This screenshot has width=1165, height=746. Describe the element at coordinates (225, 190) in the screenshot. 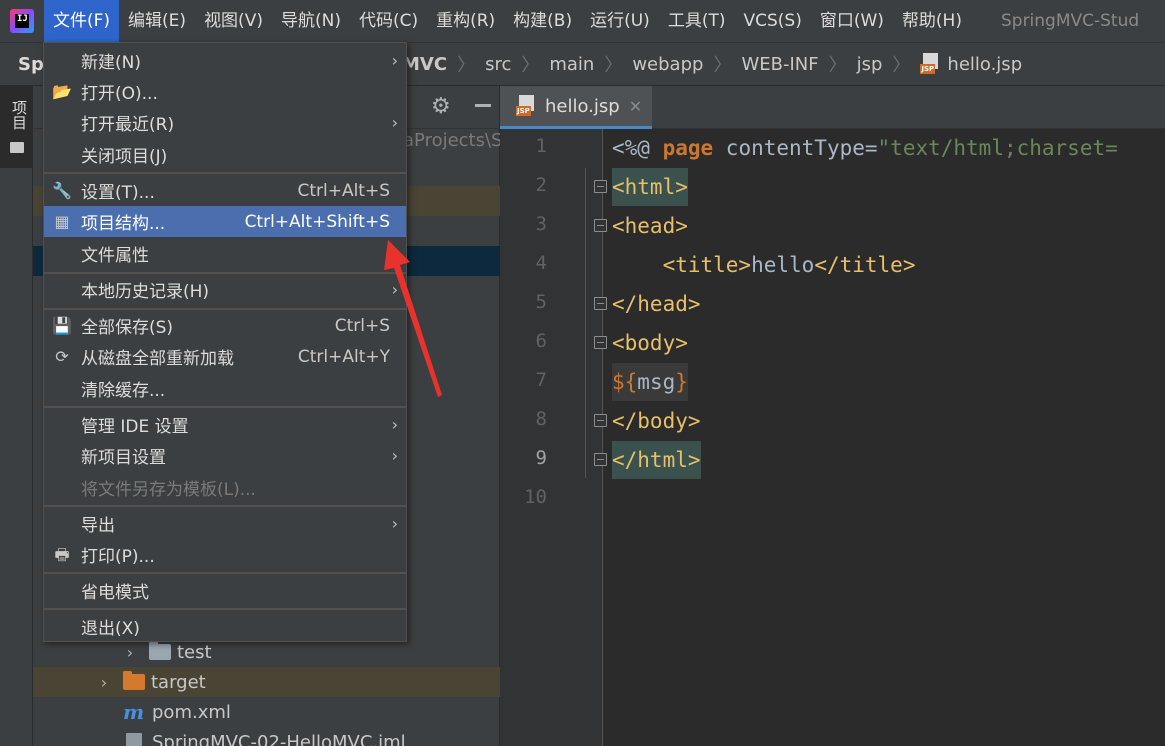

I see `menu-item-settings: 🔧 设置(T)... Ctrl+Alt+S` at that location.